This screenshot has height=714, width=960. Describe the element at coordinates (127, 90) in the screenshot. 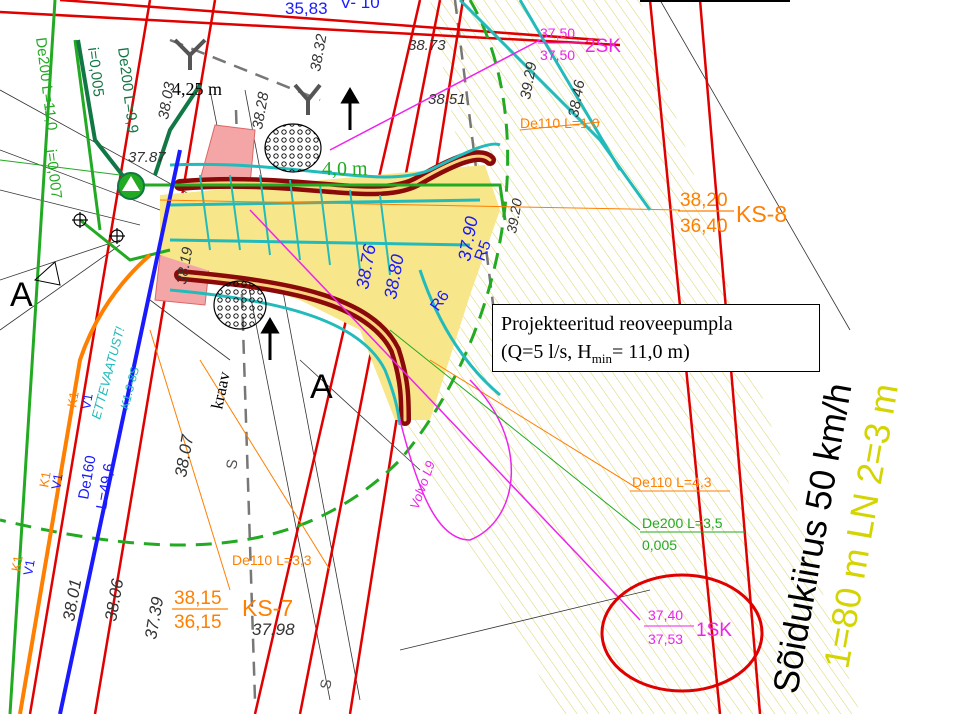

I see `de200-l99-label: De200 L=9,9` at that location.